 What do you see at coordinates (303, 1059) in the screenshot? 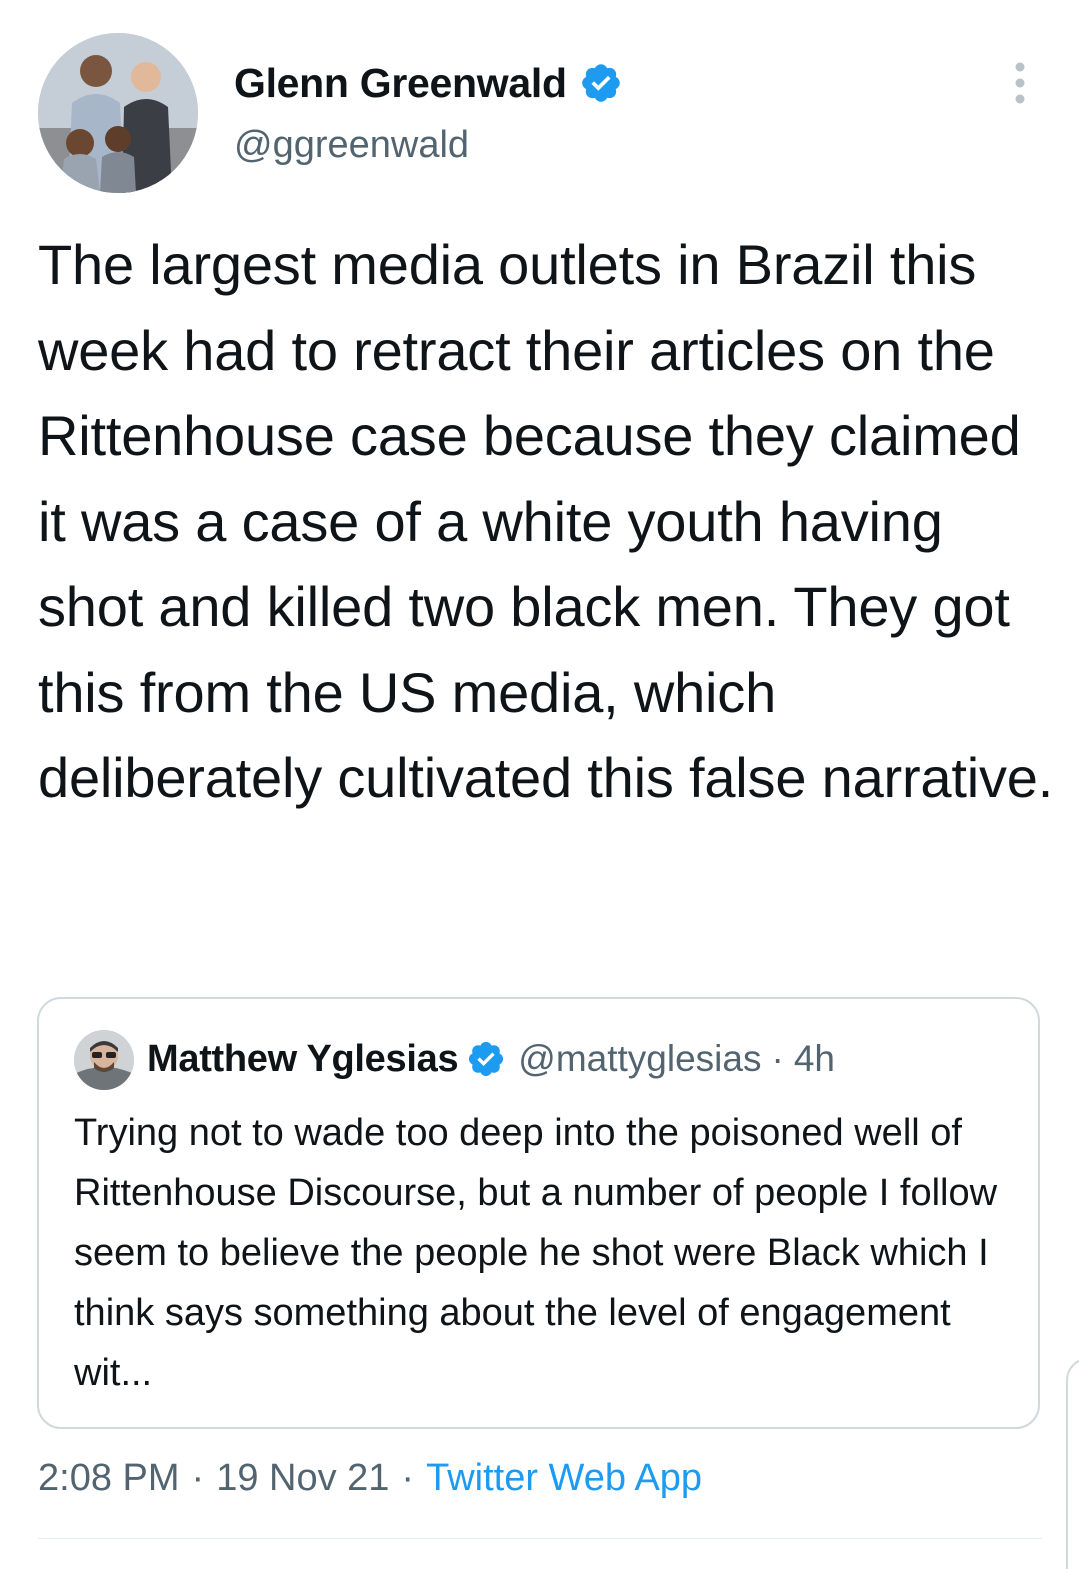
I see `quoted-author-name: Matthew Yglesias` at bounding box center [303, 1059].